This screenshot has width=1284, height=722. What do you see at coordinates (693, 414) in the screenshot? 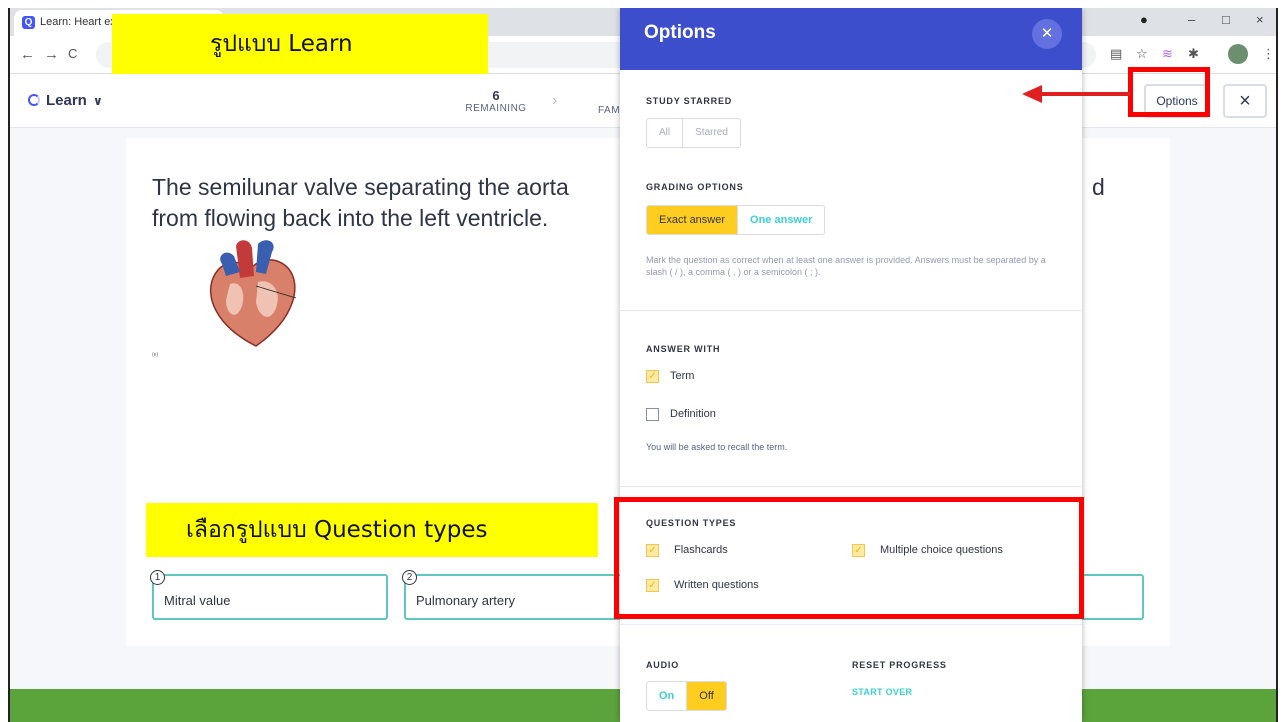
I see `definition-label: Definition` at bounding box center [693, 414].